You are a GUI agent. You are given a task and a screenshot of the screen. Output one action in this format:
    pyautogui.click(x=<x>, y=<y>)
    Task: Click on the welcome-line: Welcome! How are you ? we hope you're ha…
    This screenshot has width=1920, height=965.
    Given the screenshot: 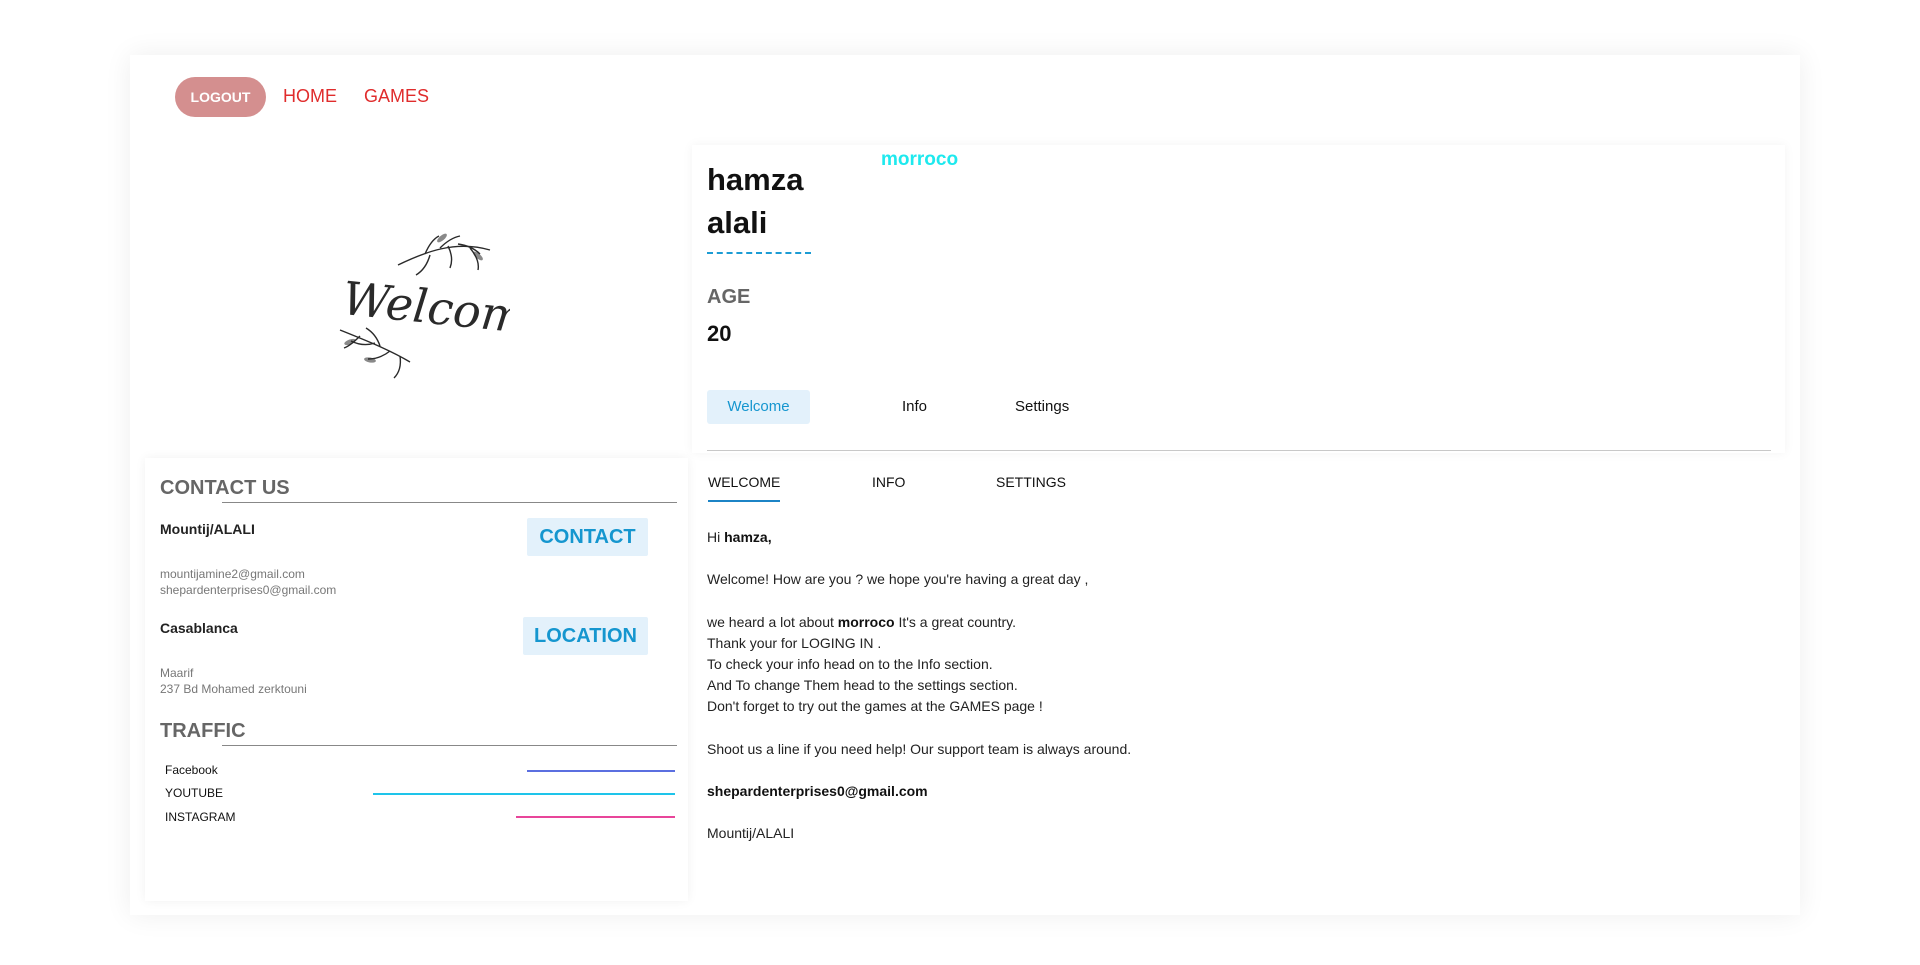 What is the action you would take?
    pyautogui.click(x=898, y=579)
    